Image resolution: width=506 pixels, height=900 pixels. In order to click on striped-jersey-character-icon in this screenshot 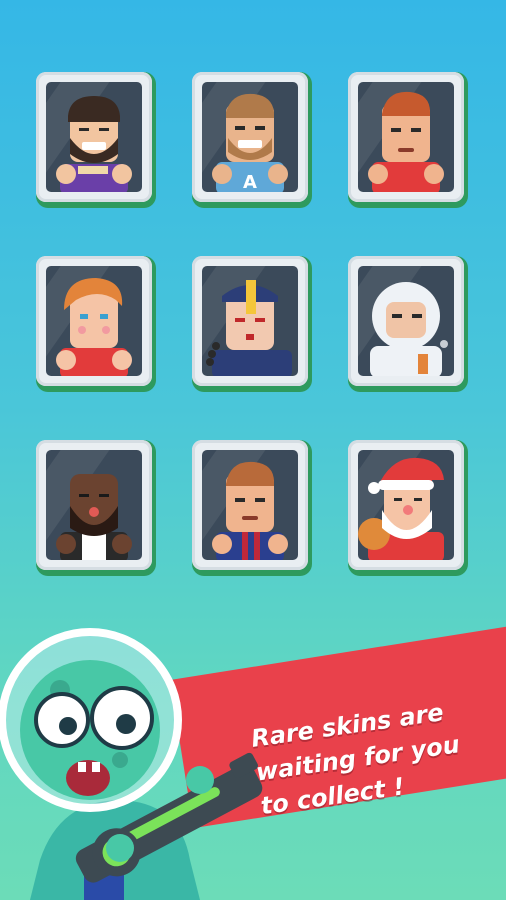, I will do `click(250, 510)`.